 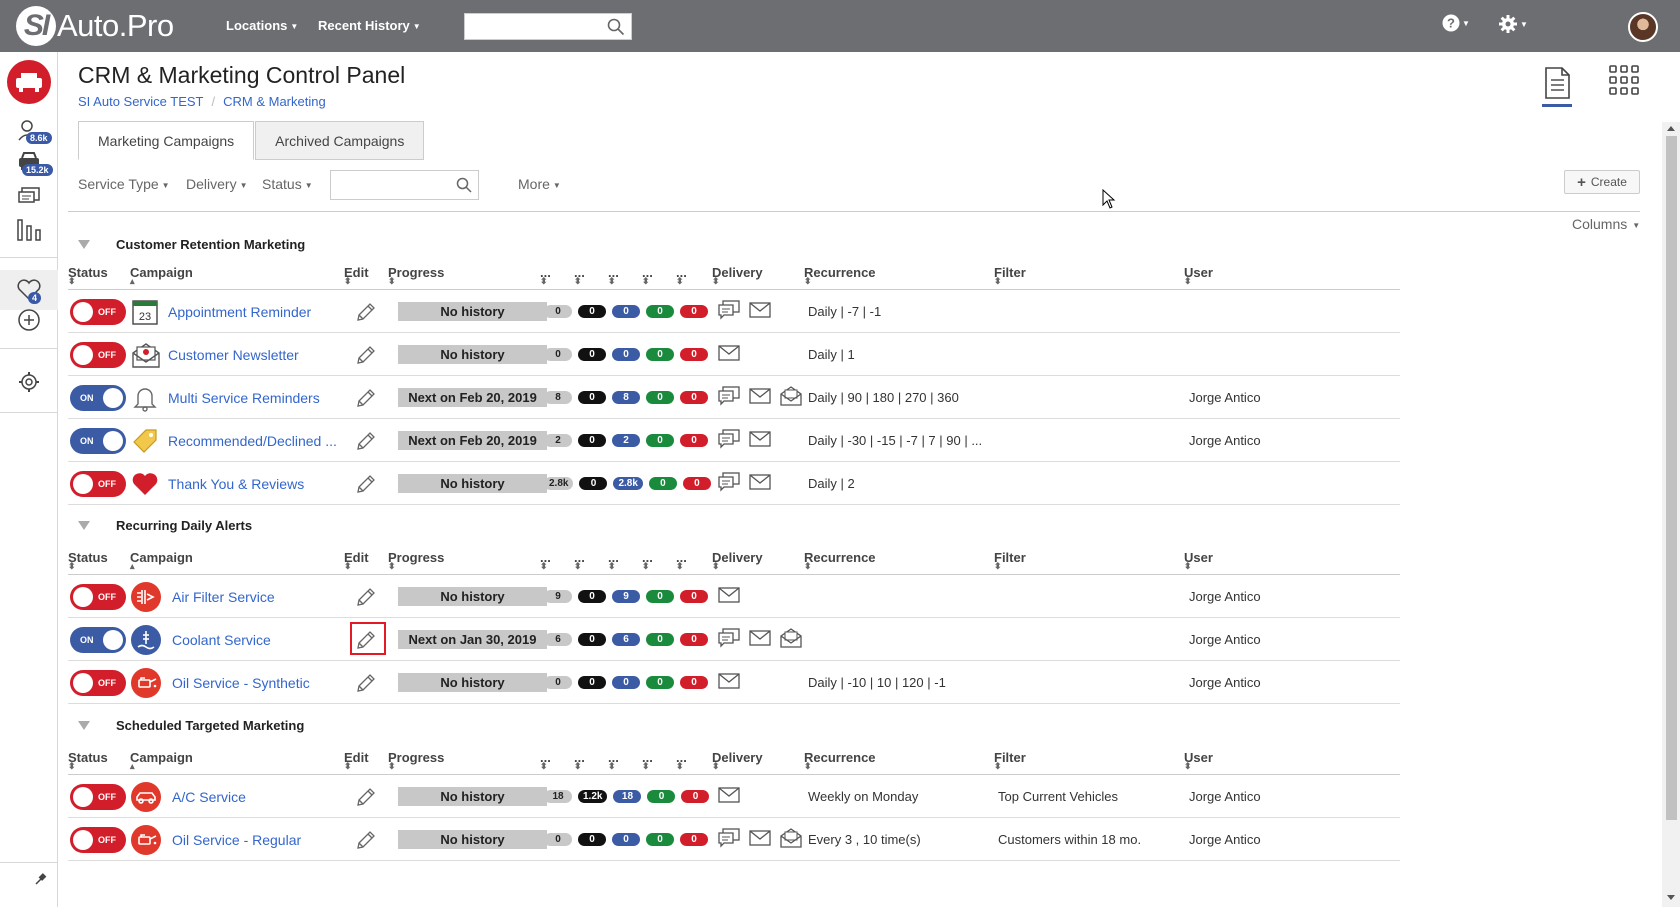 What do you see at coordinates (262, 25) in the screenshot?
I see `locations-menu: Locations ▼` at bounding box center [262, 25].